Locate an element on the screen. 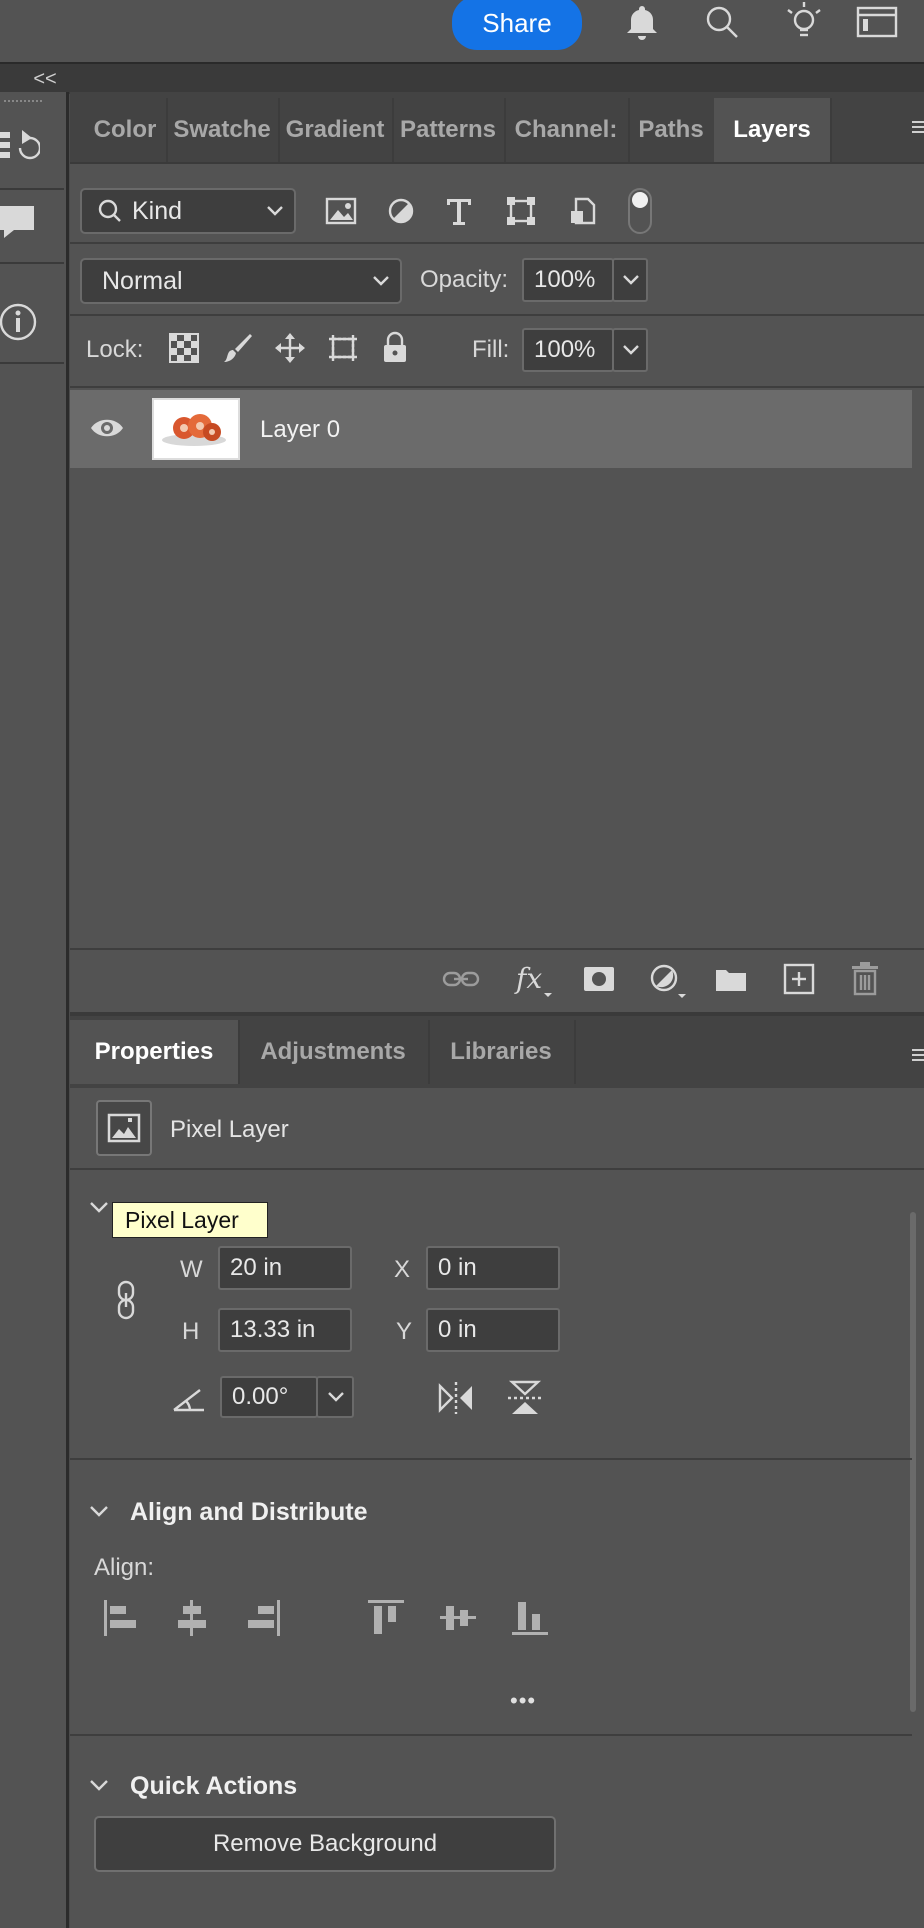  lock-position-icon is located at coordinates (290, 348).